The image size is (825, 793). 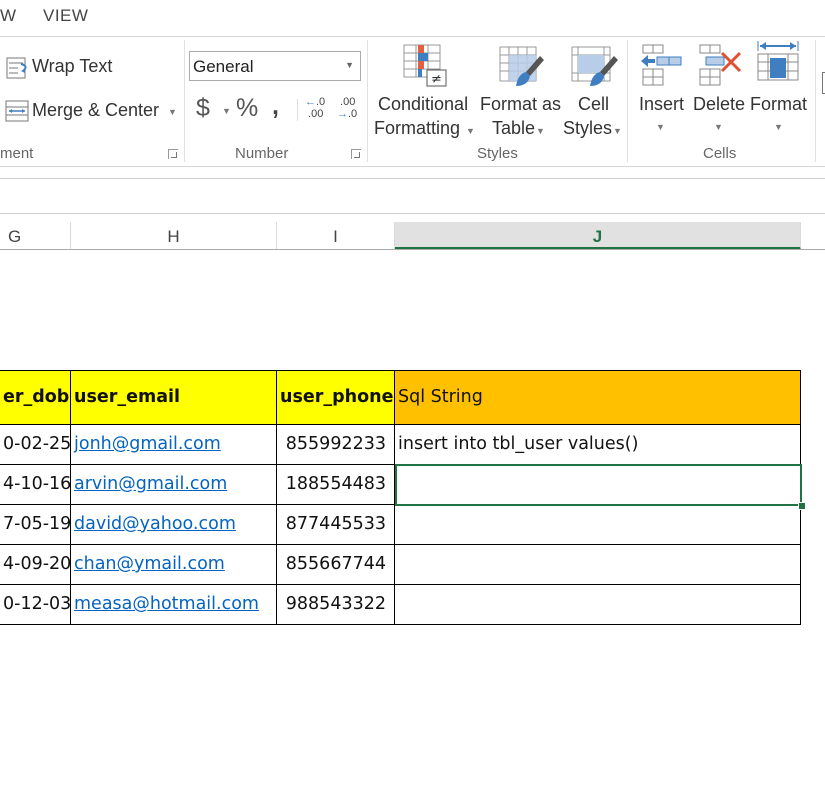 I want to click on insert-button: Insert ▼, so click(x=661, y=91).